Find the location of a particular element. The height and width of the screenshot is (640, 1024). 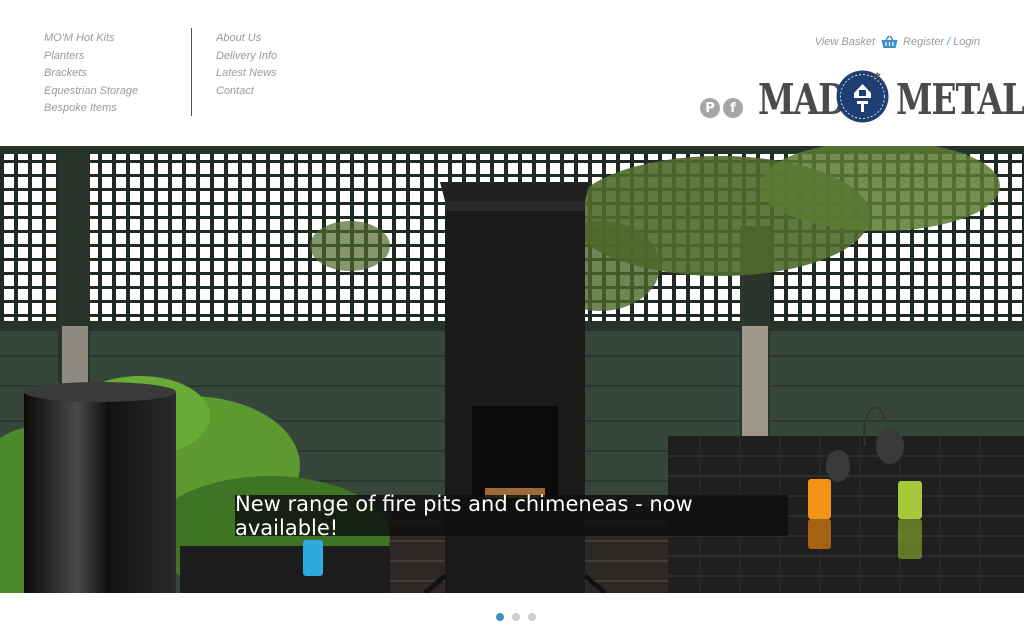

pinterest-icon: P is located at coordinates (710, 108).